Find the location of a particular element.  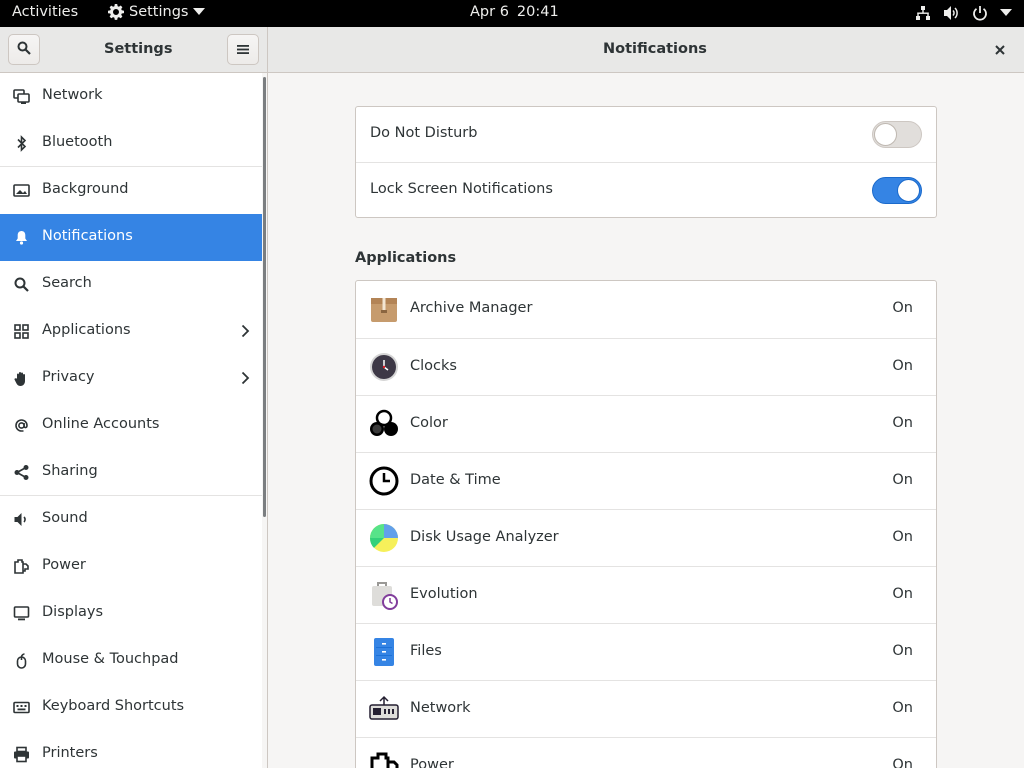

system-tray is located at coordinates (963, 13).